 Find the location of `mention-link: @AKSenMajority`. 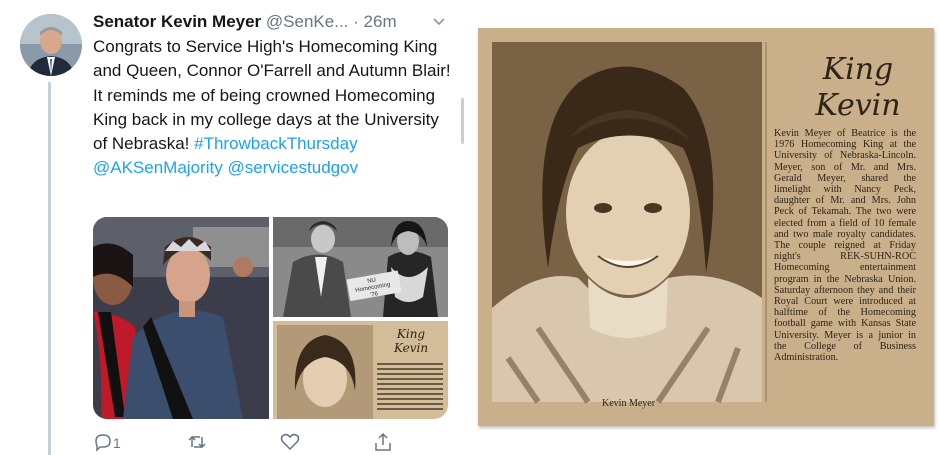

mention-link: @AKSenMajority is located at coordinates (158, 167).